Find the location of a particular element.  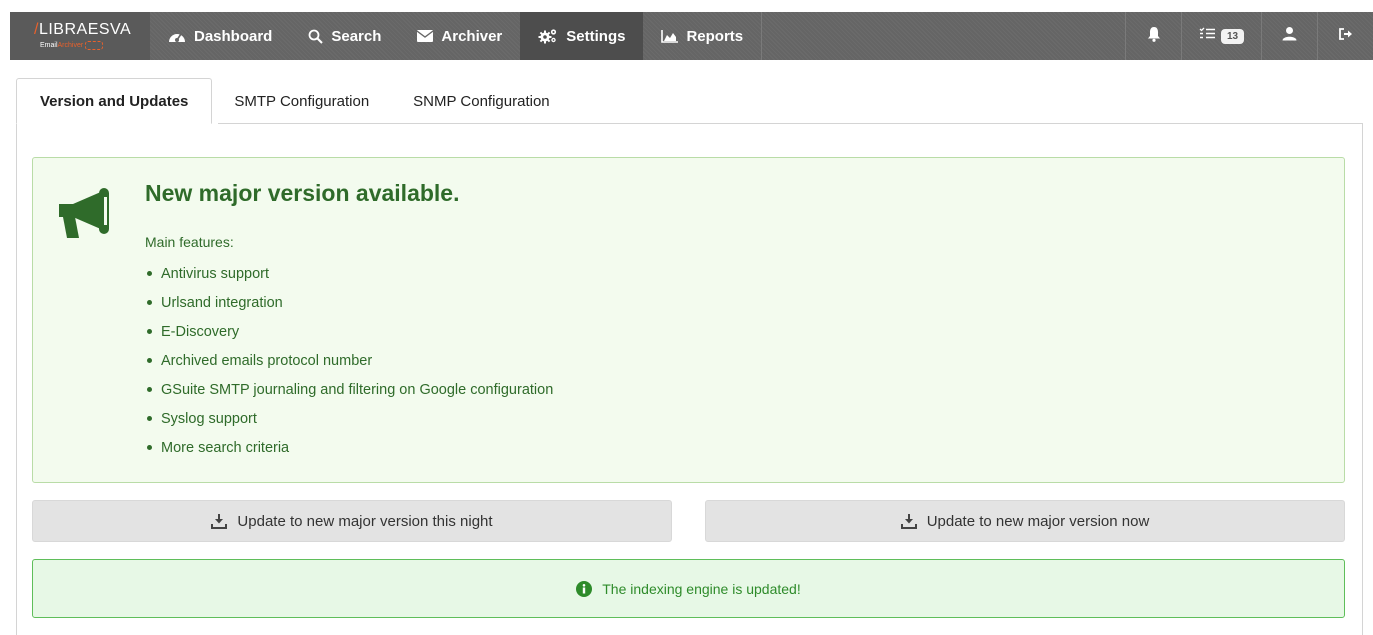

tab-snmp-configuration: SNMP Configuration is located at coordinates (481, 101).